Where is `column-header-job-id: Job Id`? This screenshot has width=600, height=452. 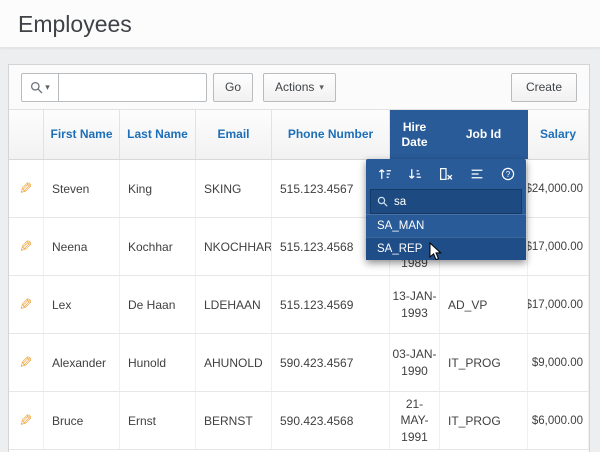 column-header-job-id: Job Id is located at coordinates (484, 134).